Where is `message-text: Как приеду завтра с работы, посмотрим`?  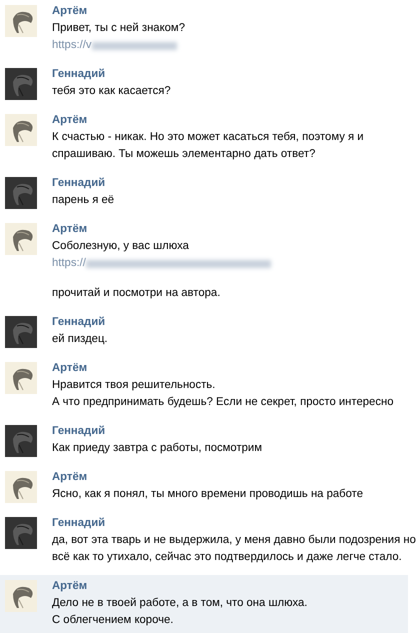 message-text: Как приеду завтра с работы, посмотрим is located at coordinates (157, 448).